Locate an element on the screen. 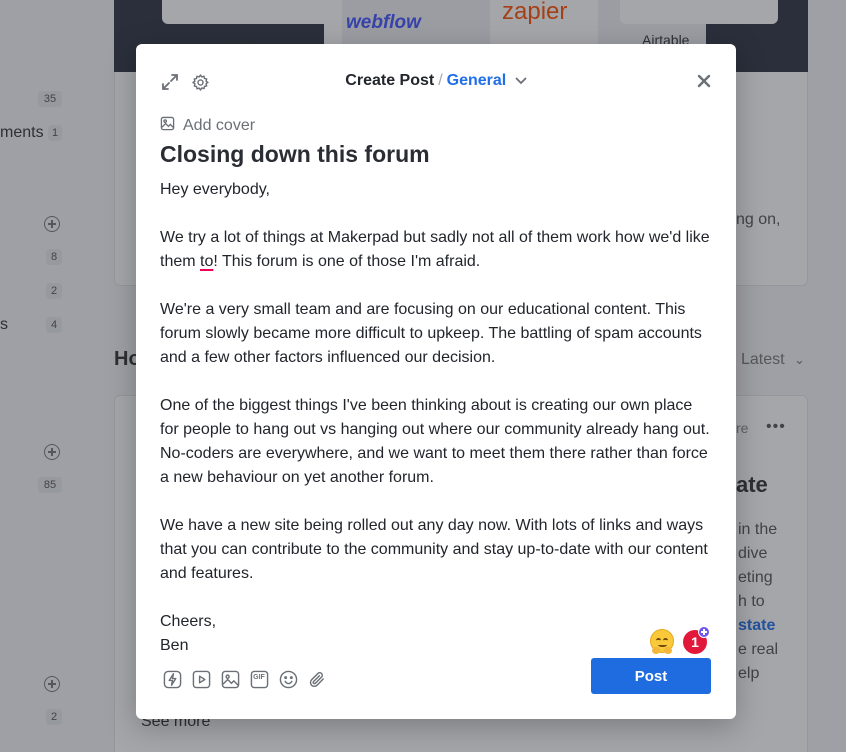 The height and width of the screenshot is (752, 846). body-paragraph: Ben is located at coordinates (174, 645).